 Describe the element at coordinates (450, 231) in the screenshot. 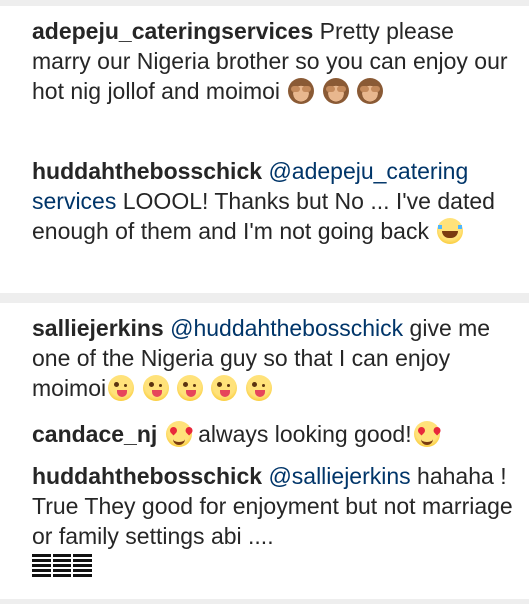

I see `tears-of-joy-icon` at that location.